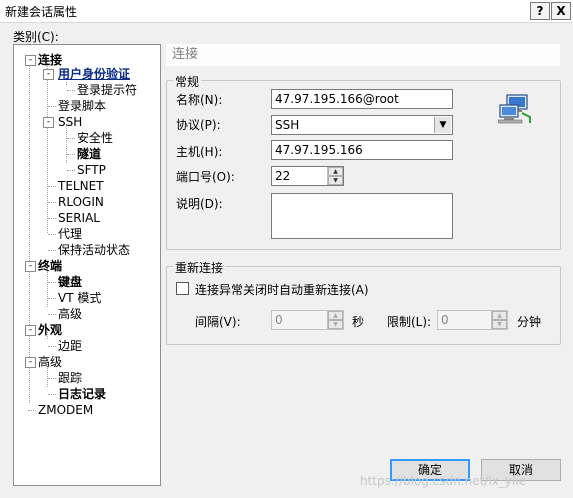 This screenshot has width=573, height=498. I want to click on tree-item: 键盘, so click(70, 282).